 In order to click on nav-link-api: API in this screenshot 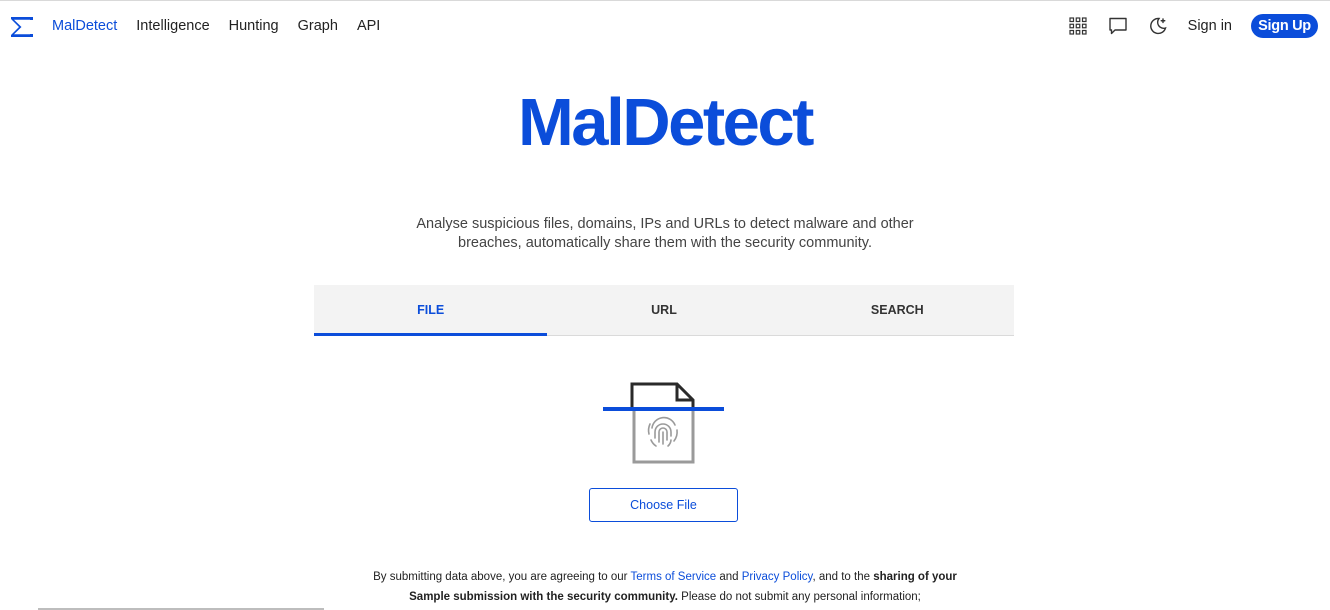, I will do `click(368, 26)`.